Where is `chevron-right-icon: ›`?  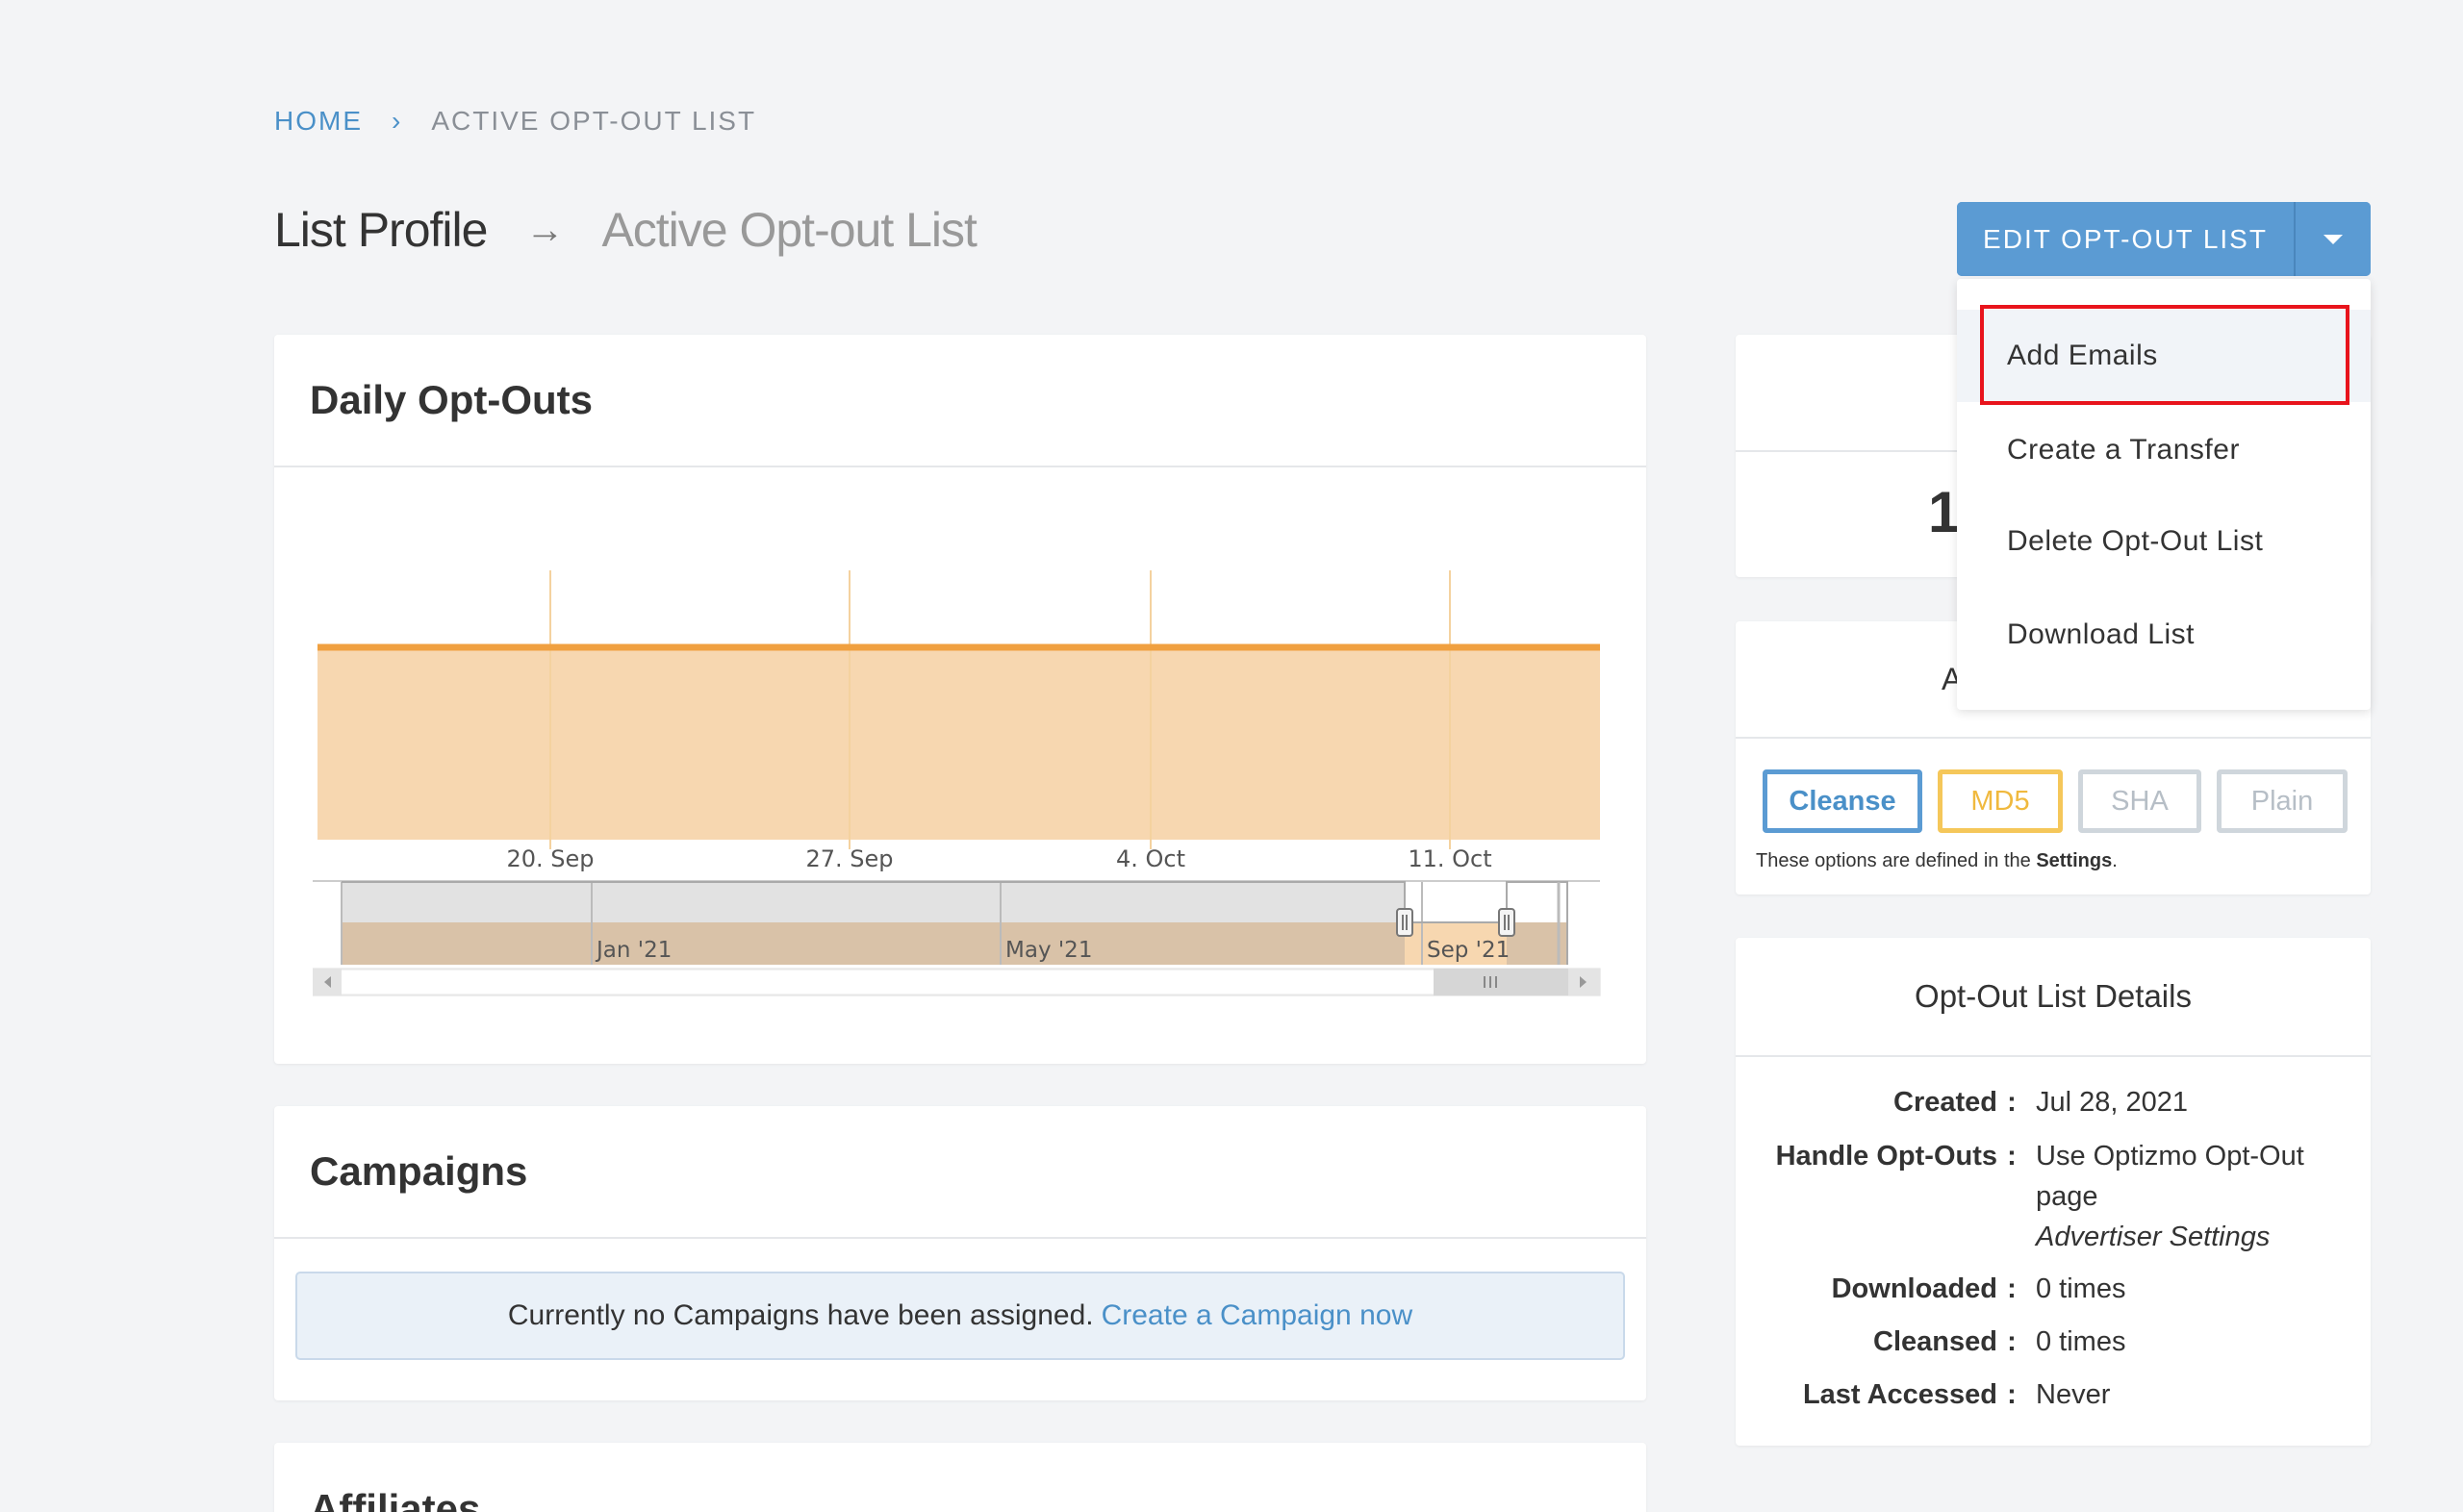
chevron-right-icon: › is located at coordinates (397, 121).